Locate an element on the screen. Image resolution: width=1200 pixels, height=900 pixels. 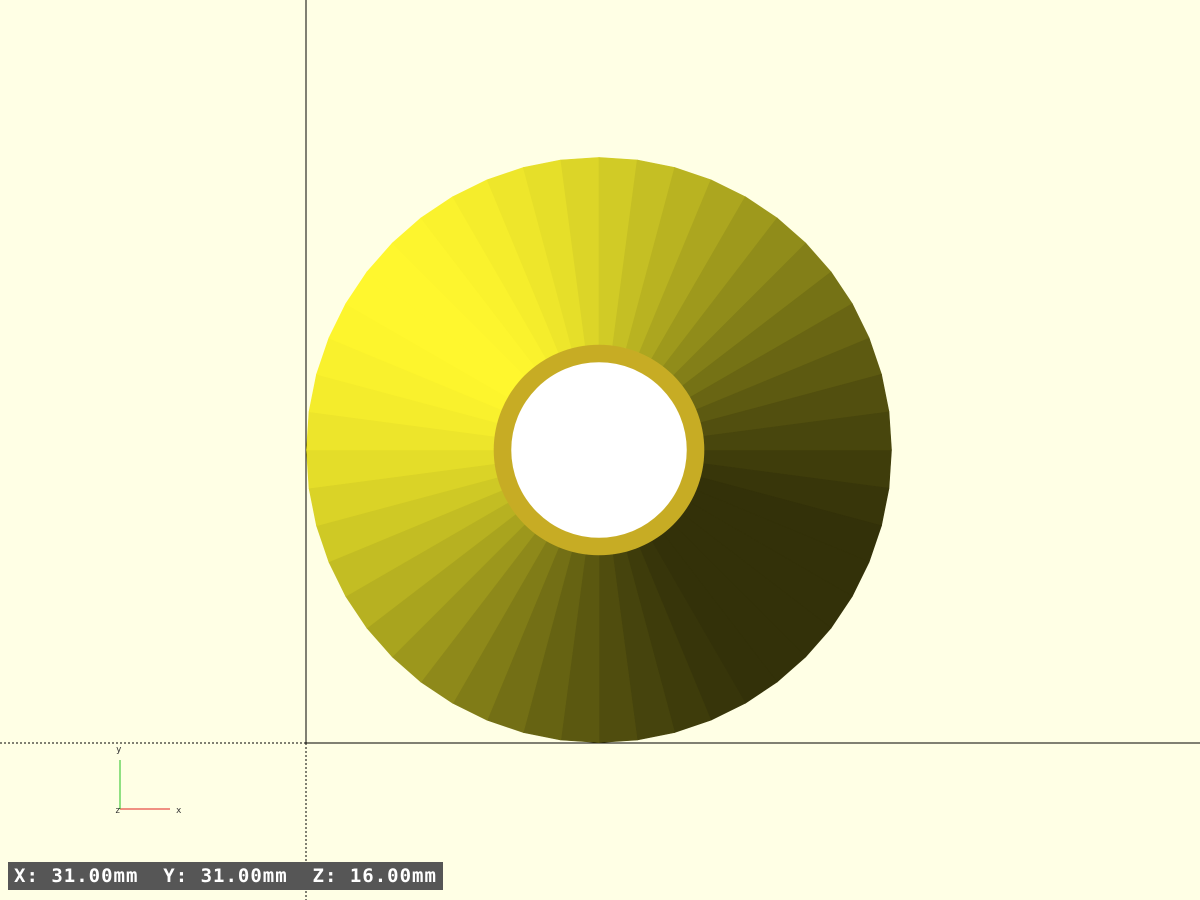
axes-indicator-x-label: x is located at coordinates (179, 811).